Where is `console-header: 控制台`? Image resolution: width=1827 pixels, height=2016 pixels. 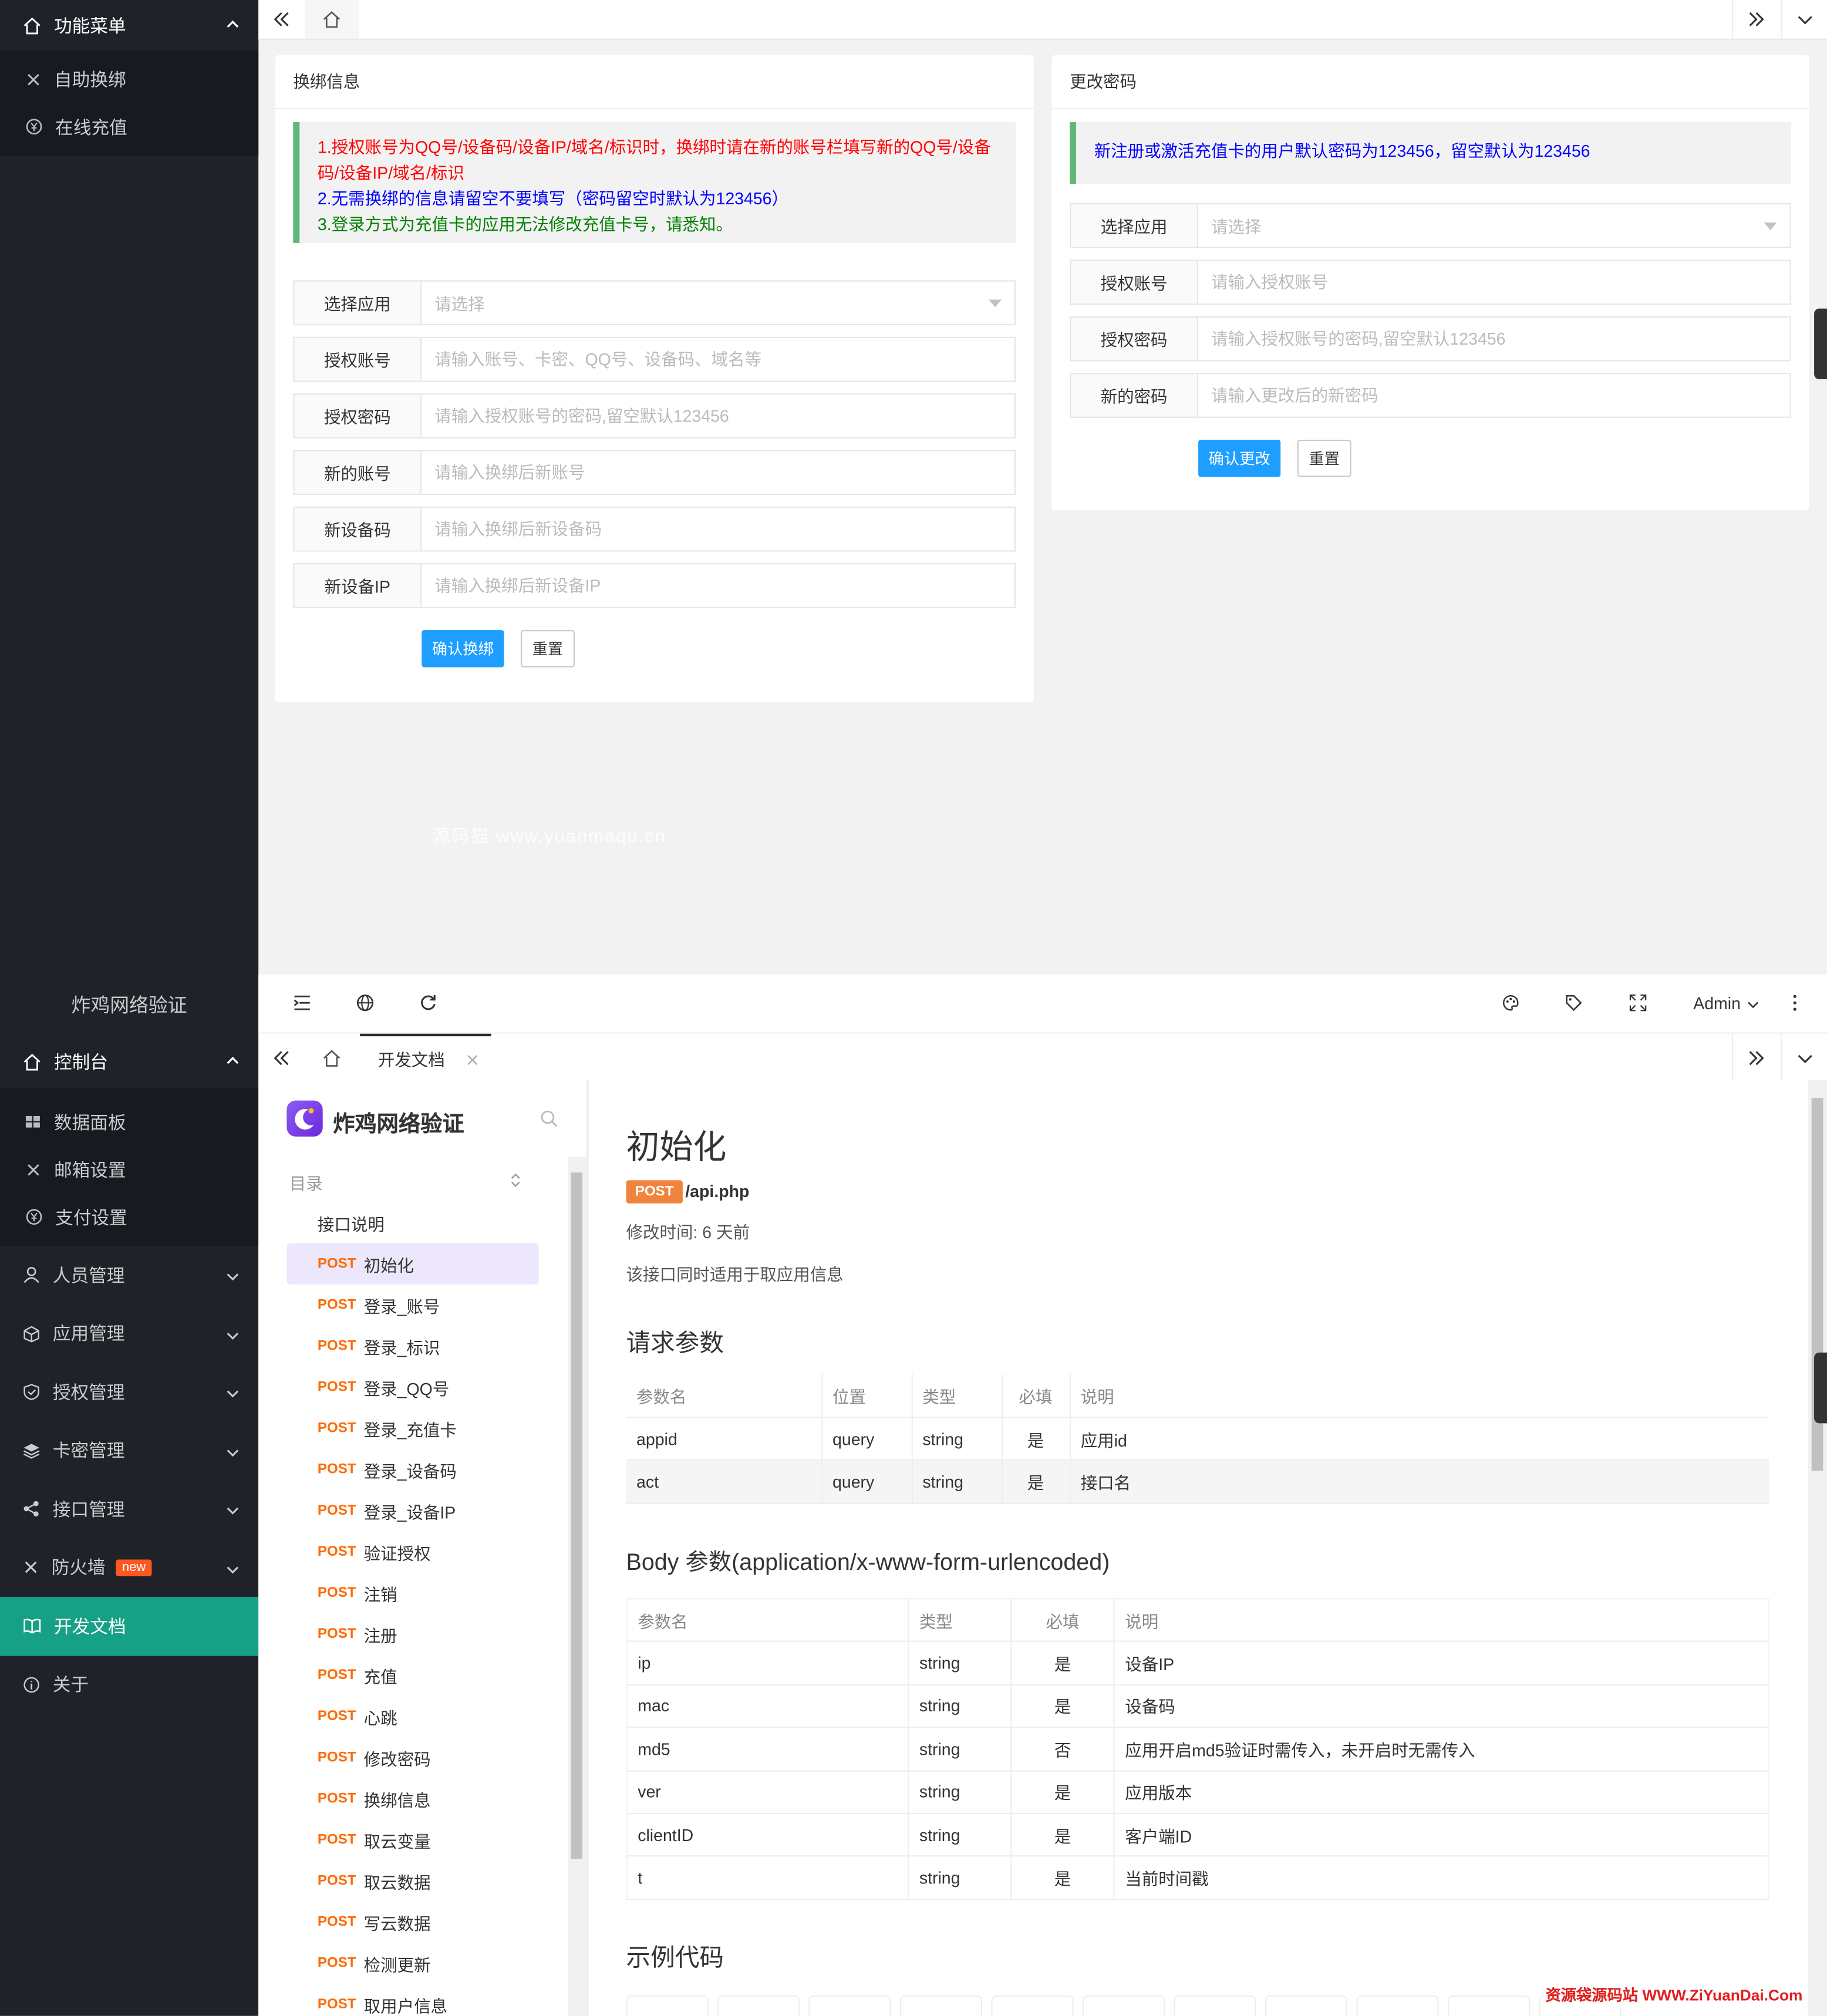
console-header: 控制台 is located at coordinates (130, 1061).